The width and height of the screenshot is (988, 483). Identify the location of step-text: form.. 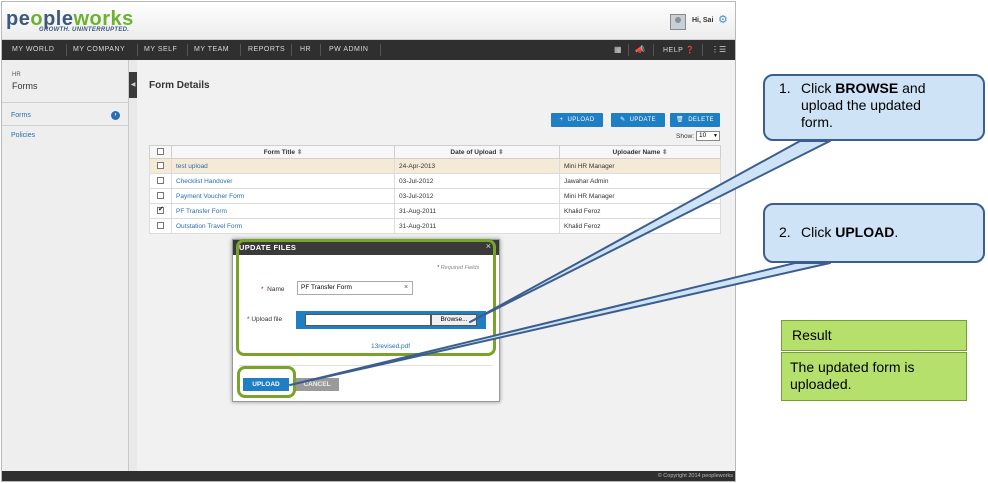
(817, 122).